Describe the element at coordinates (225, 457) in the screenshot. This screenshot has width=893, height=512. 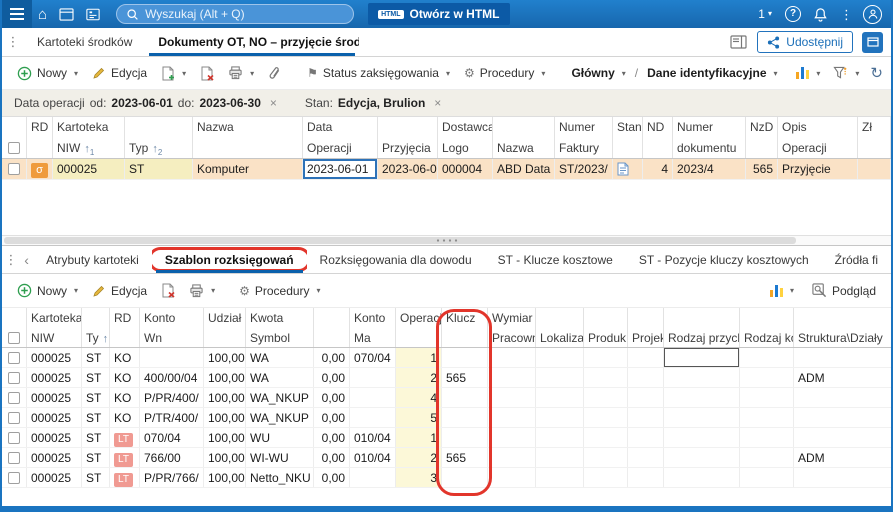
I see `cell-udzial: 100,00` at that location.